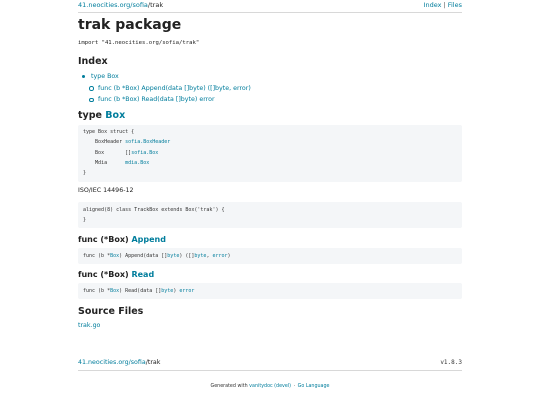 The image size is (540, 405). Describe the element at coordinates (270, 364) in the screenshot. I see `footer-bar: 41.neocities.org/sofia/trak v1.8.3` at that location.